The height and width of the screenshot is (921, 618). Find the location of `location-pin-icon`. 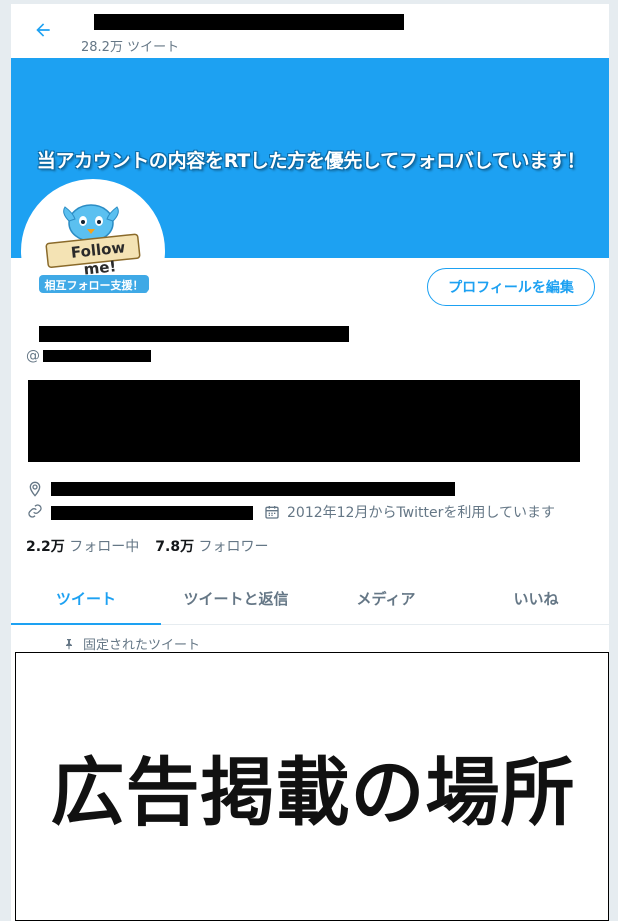

location-pin-icon is located at coordinates (35, 489).